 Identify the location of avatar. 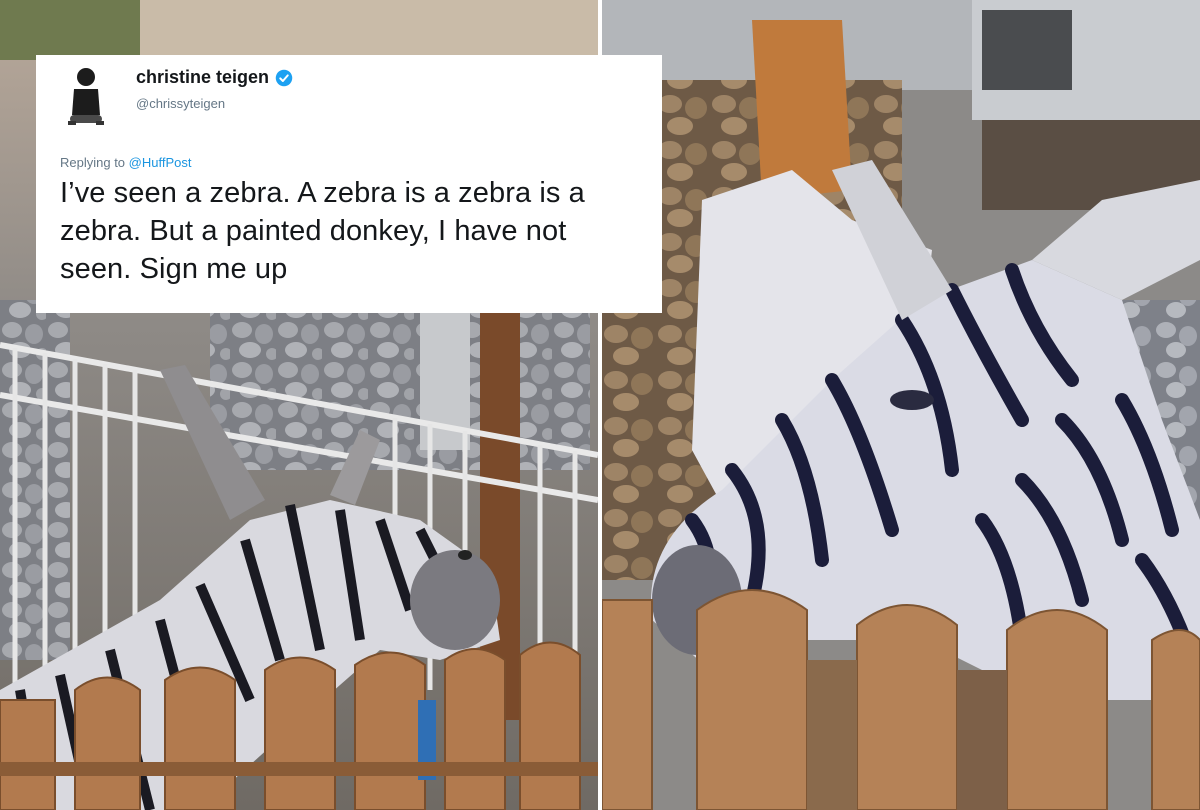
(86, 98).